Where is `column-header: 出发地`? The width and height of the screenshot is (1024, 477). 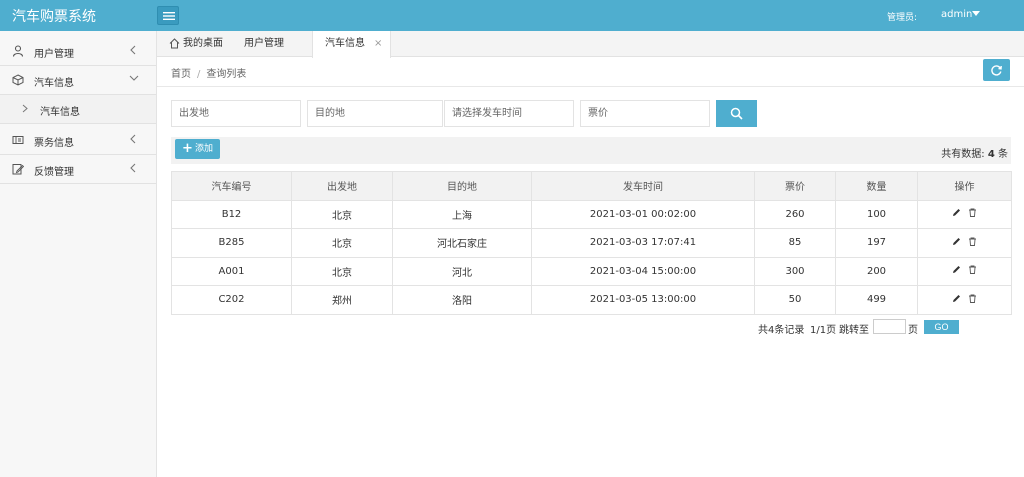 column-header: 出发地 is located at coordinates (342, 186).